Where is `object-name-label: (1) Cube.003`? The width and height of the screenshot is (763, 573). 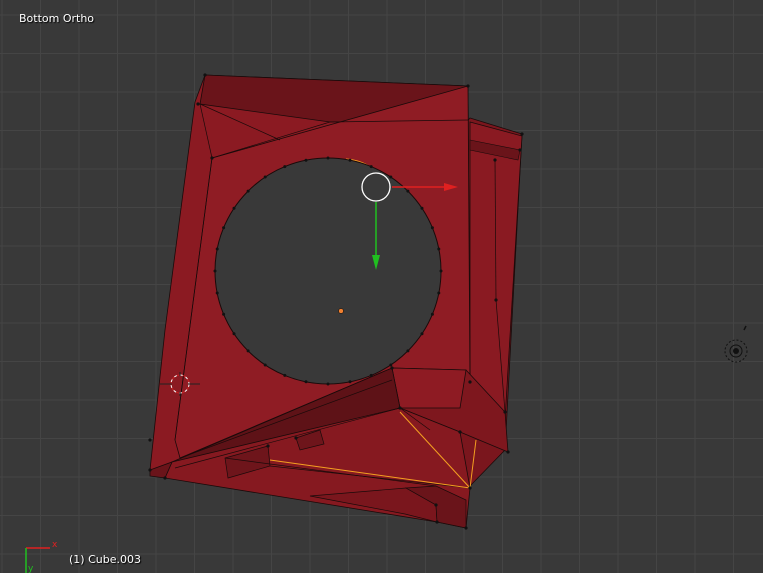
object-name-label: (1) Cube.003 is located at coordinates (105, 559).